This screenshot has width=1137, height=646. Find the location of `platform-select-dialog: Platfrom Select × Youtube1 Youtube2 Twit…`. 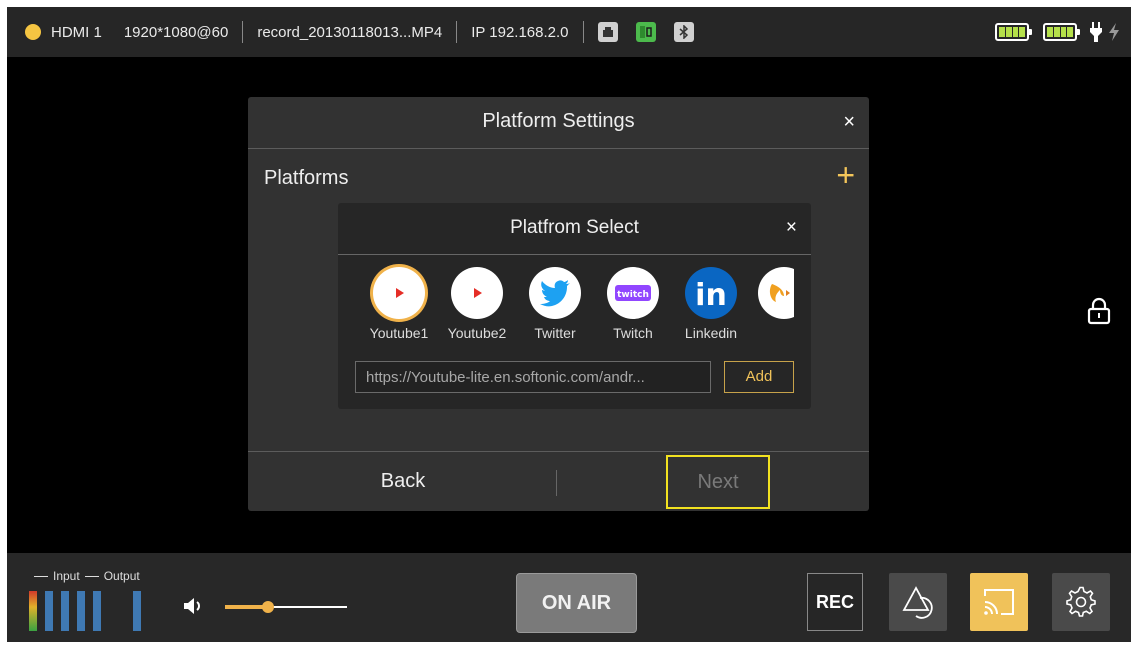

platform-select-dialog: Platfrom Select × Youtube1 Youtube2 Twit… is located at coordinates (574, 306).